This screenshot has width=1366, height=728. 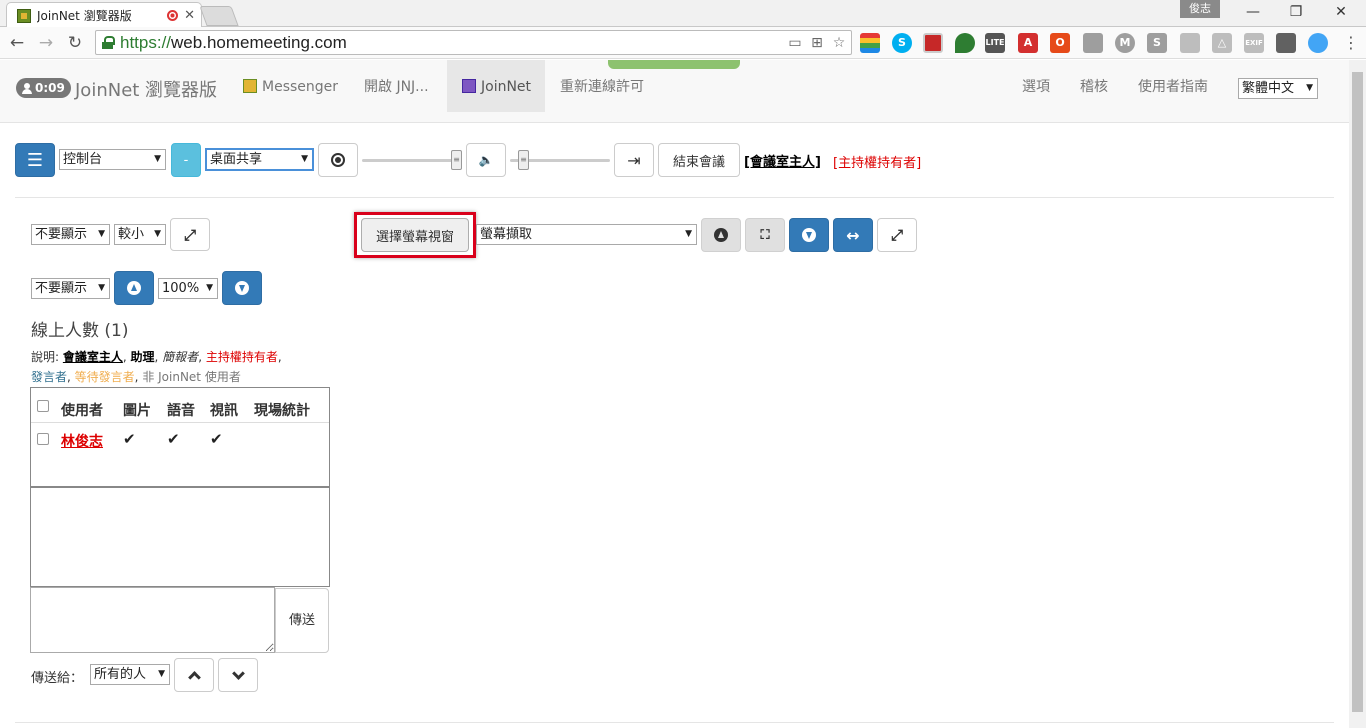 I want to click on collapse-button: -, so click(x=186, y=160).